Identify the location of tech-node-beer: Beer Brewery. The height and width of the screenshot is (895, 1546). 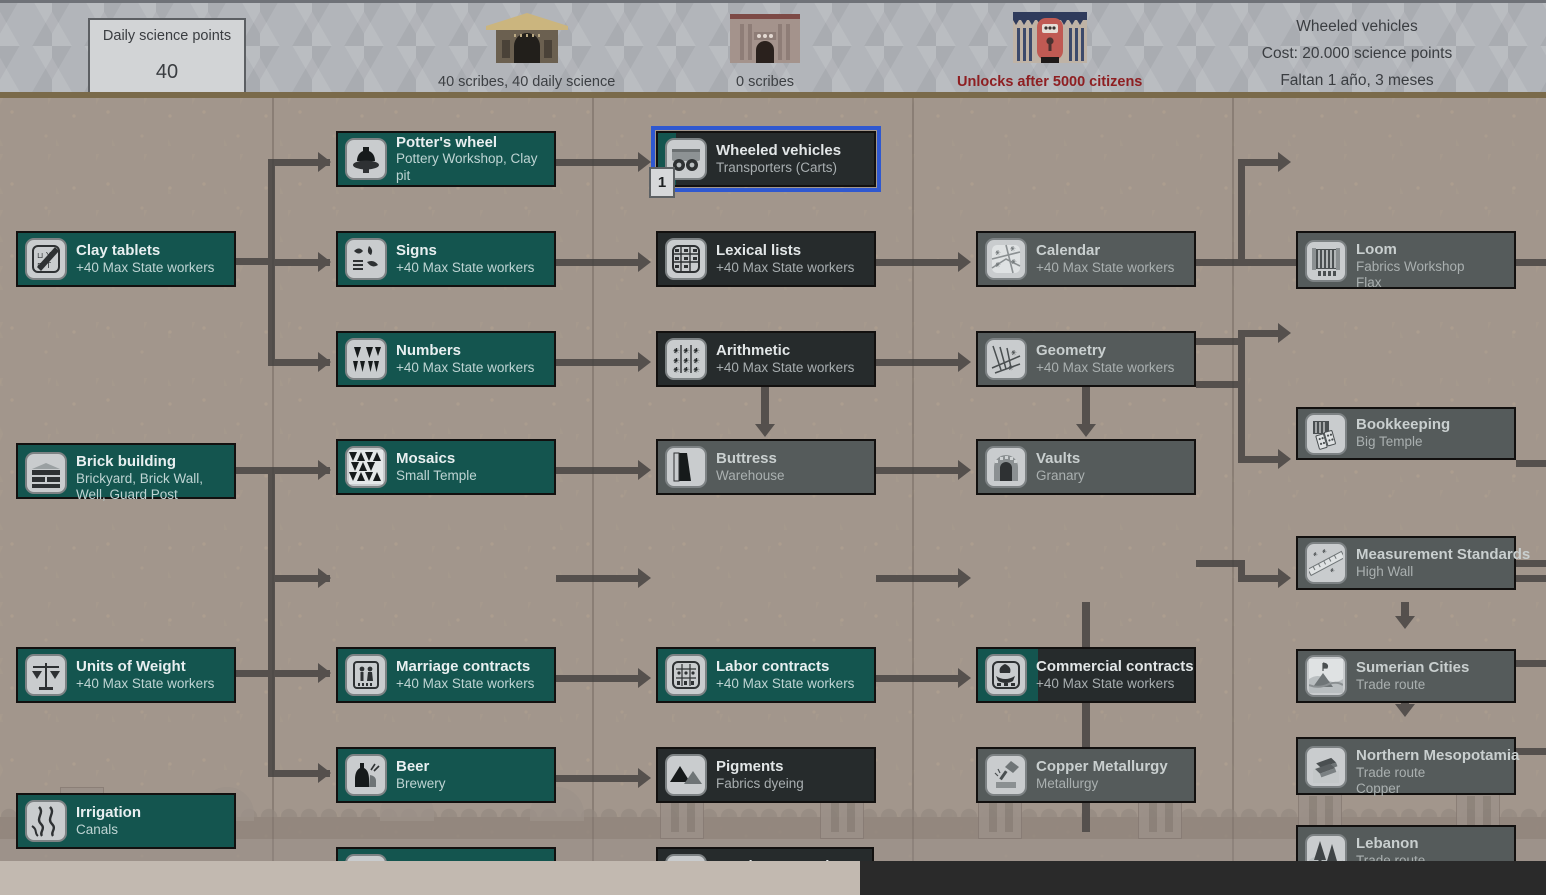
(446, 775).